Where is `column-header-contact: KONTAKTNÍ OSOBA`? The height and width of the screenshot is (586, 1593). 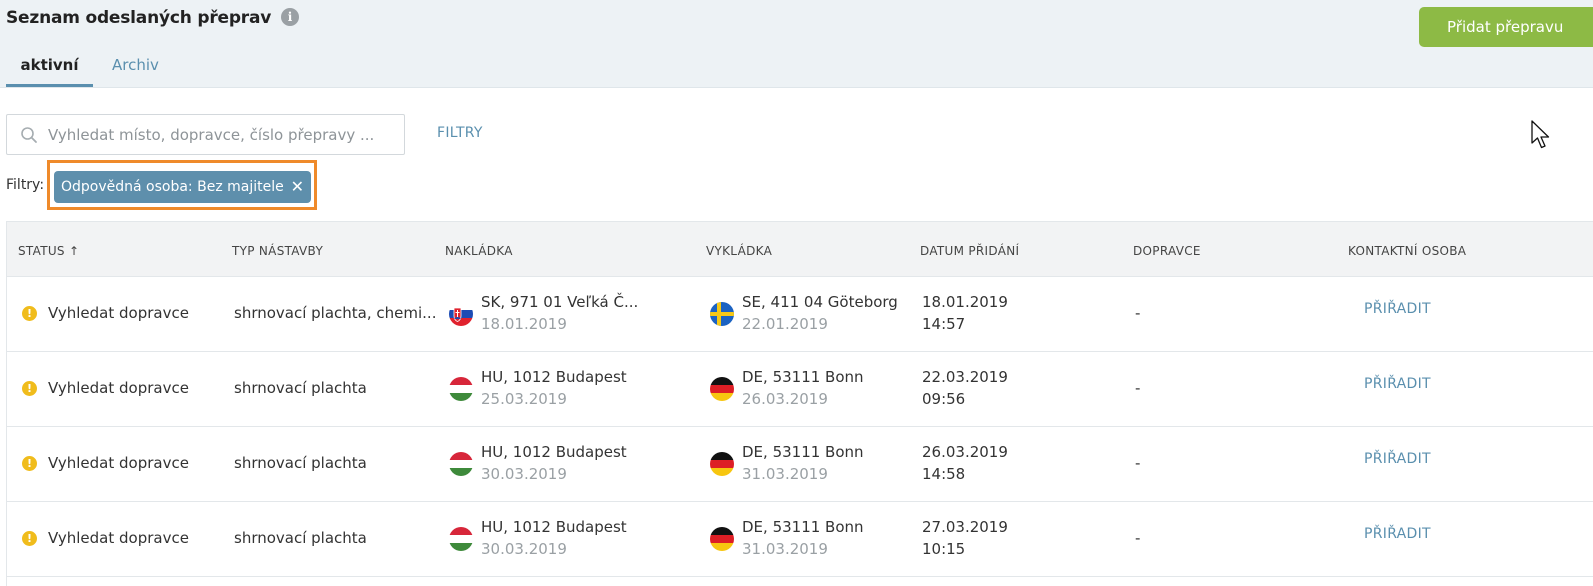 column-header-contact: KONTAKTNÍ OSOBA is located at coordinates (1407, 251).